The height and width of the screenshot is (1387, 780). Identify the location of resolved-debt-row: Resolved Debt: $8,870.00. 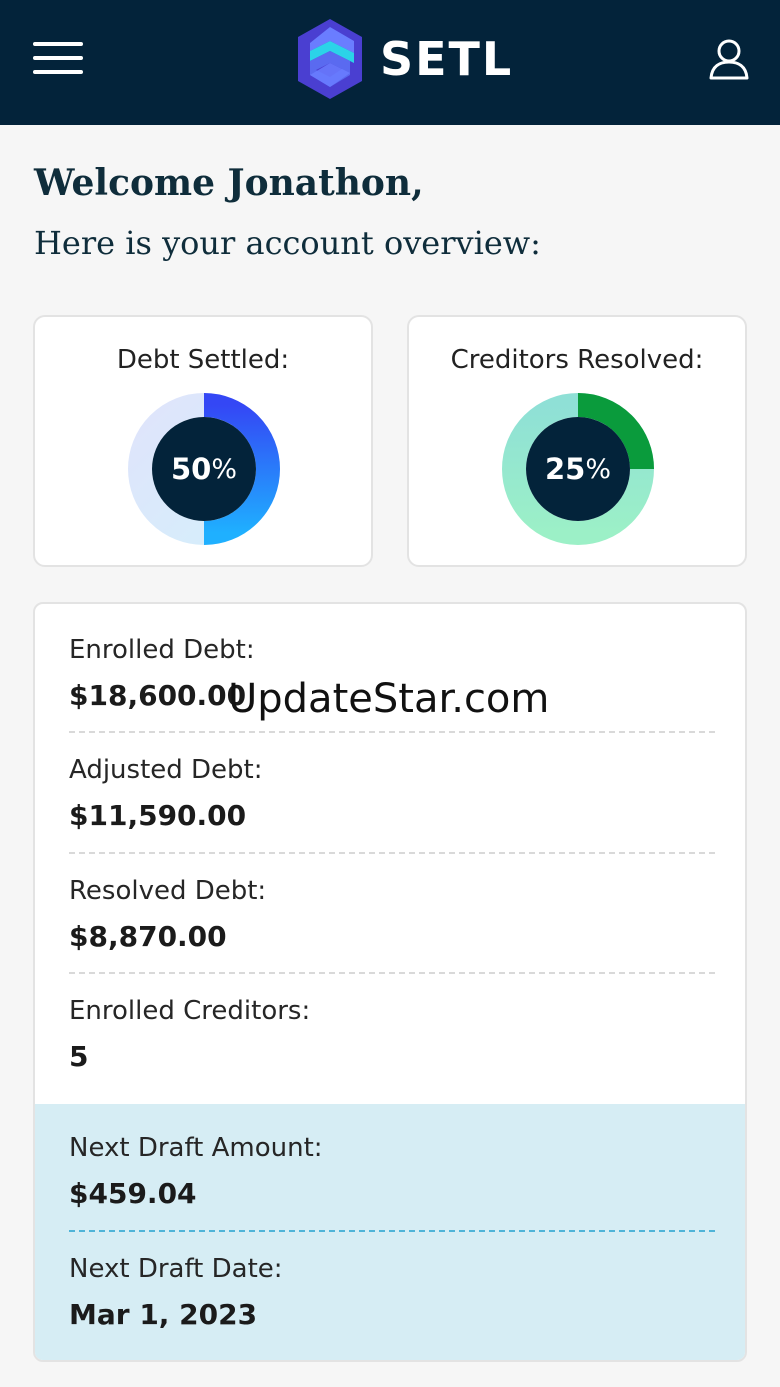
(392, 914).